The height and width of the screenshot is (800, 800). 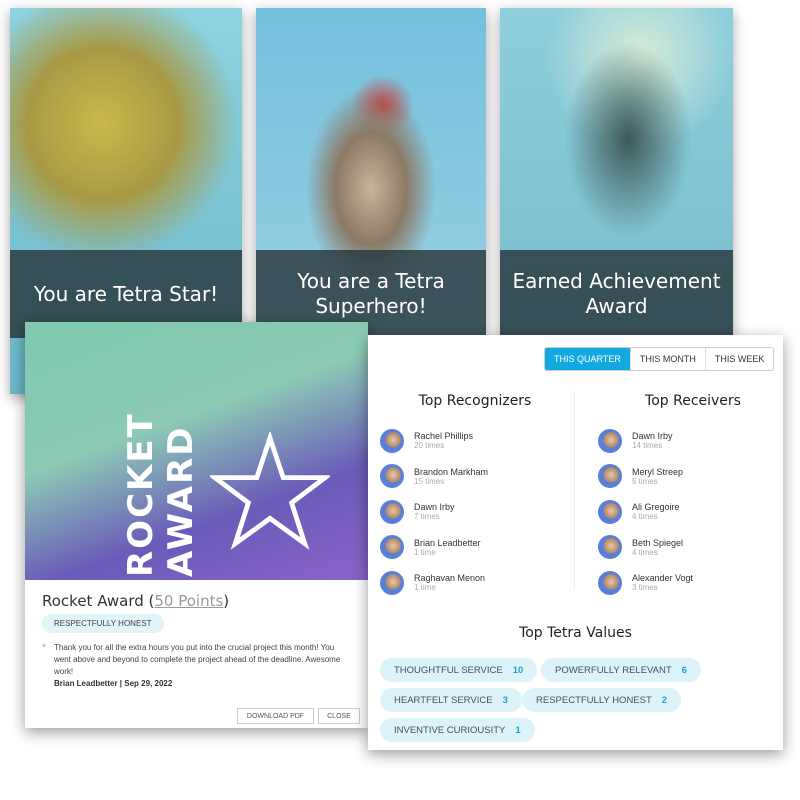 I want to click on person-row: Brian Leadbetter 1 time, so click(x=475, y=548).